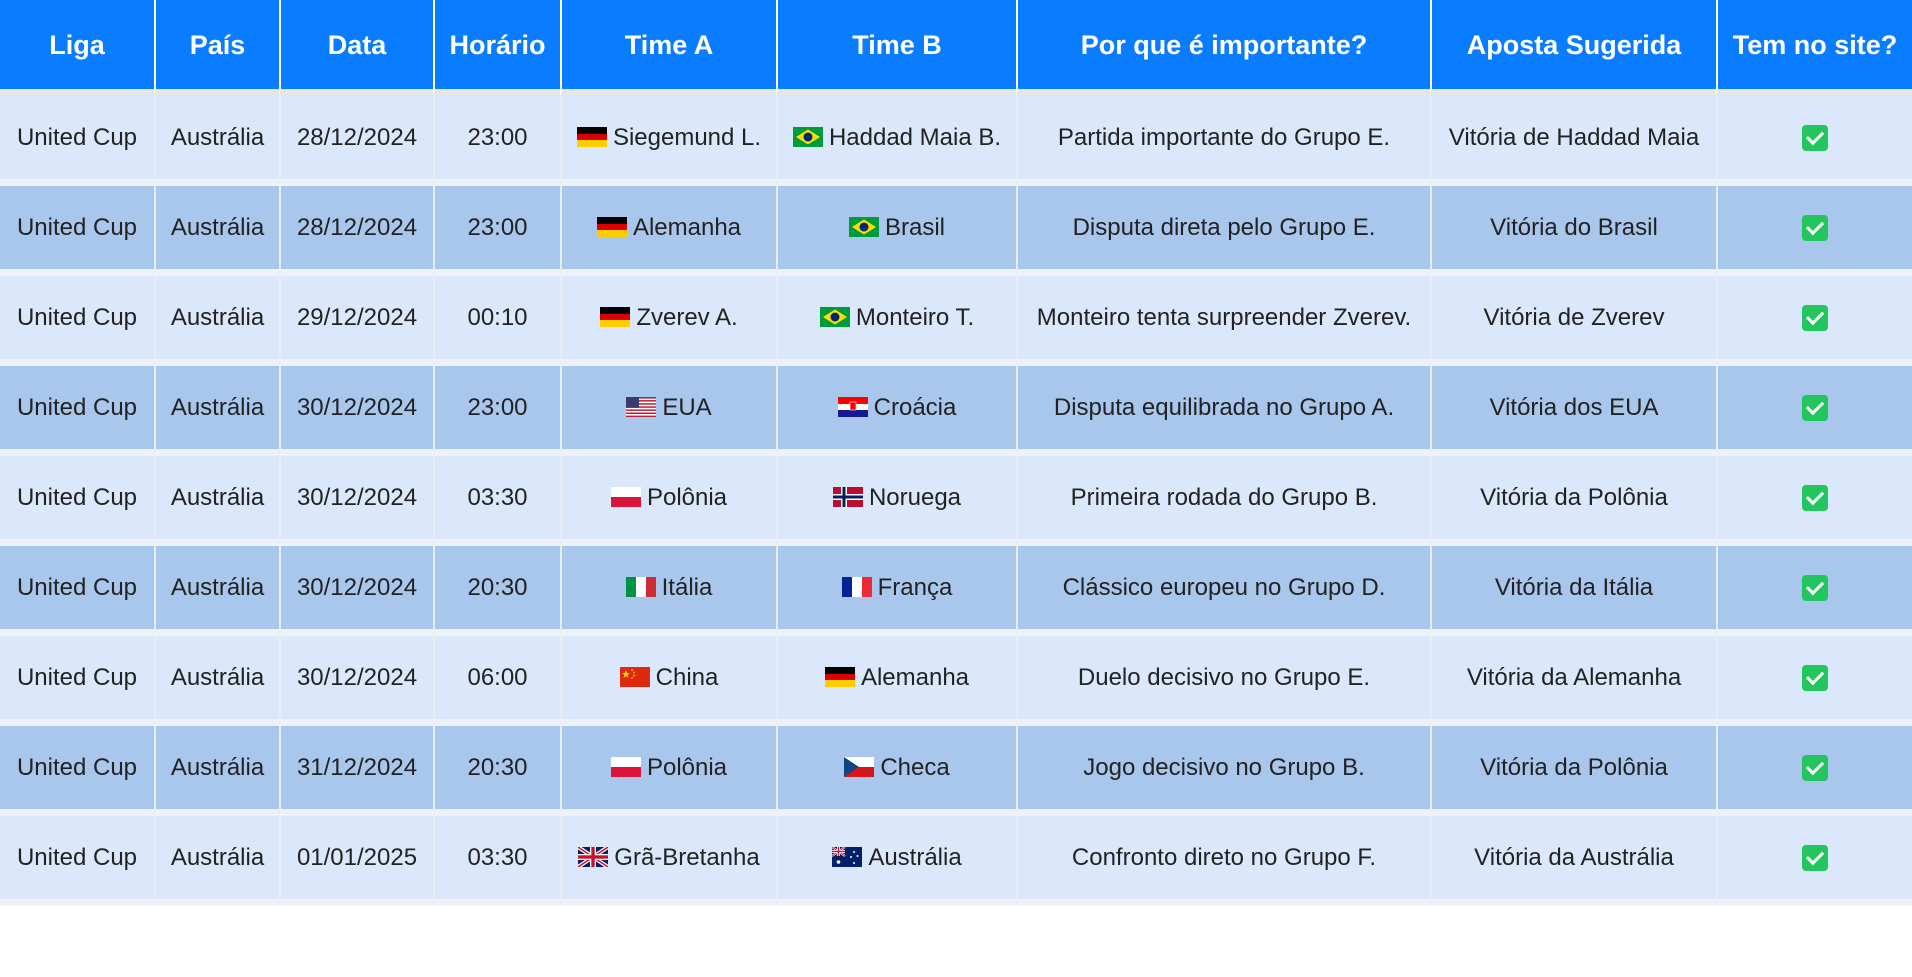 The width and height of the screenshot is (1912, 977). I want to click on cell-motivo: Duelo decisivo no Grupo E., so click(1223, 681).